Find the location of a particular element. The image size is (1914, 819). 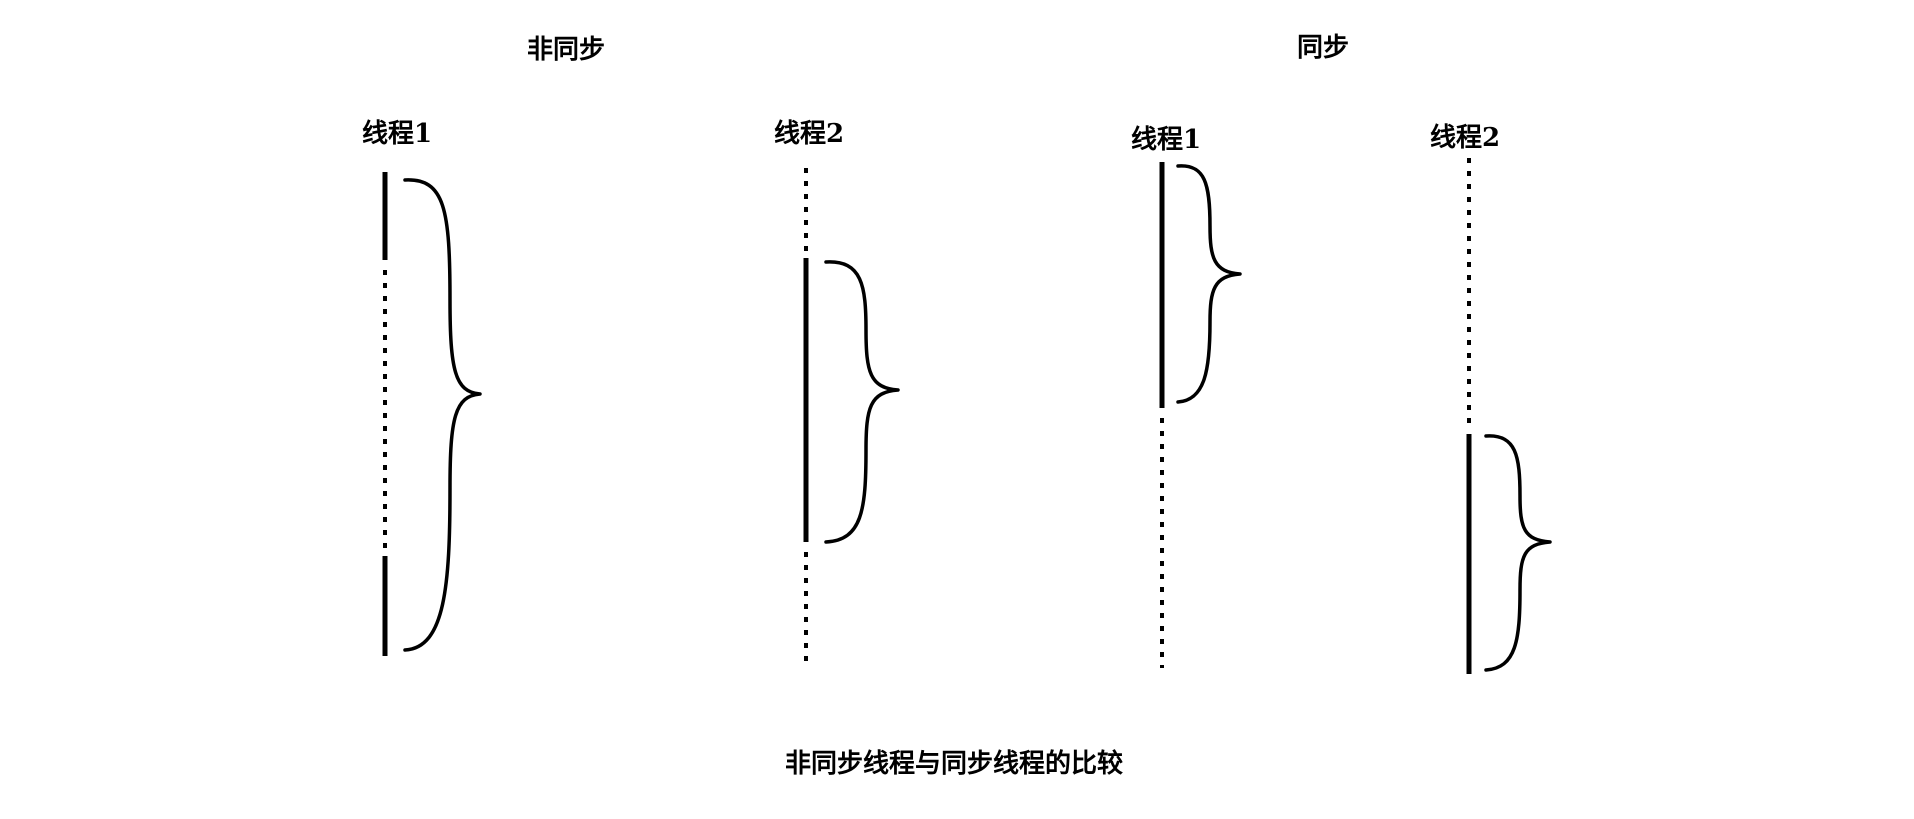

async-thread2-brace is located at coordinates (862, 402).